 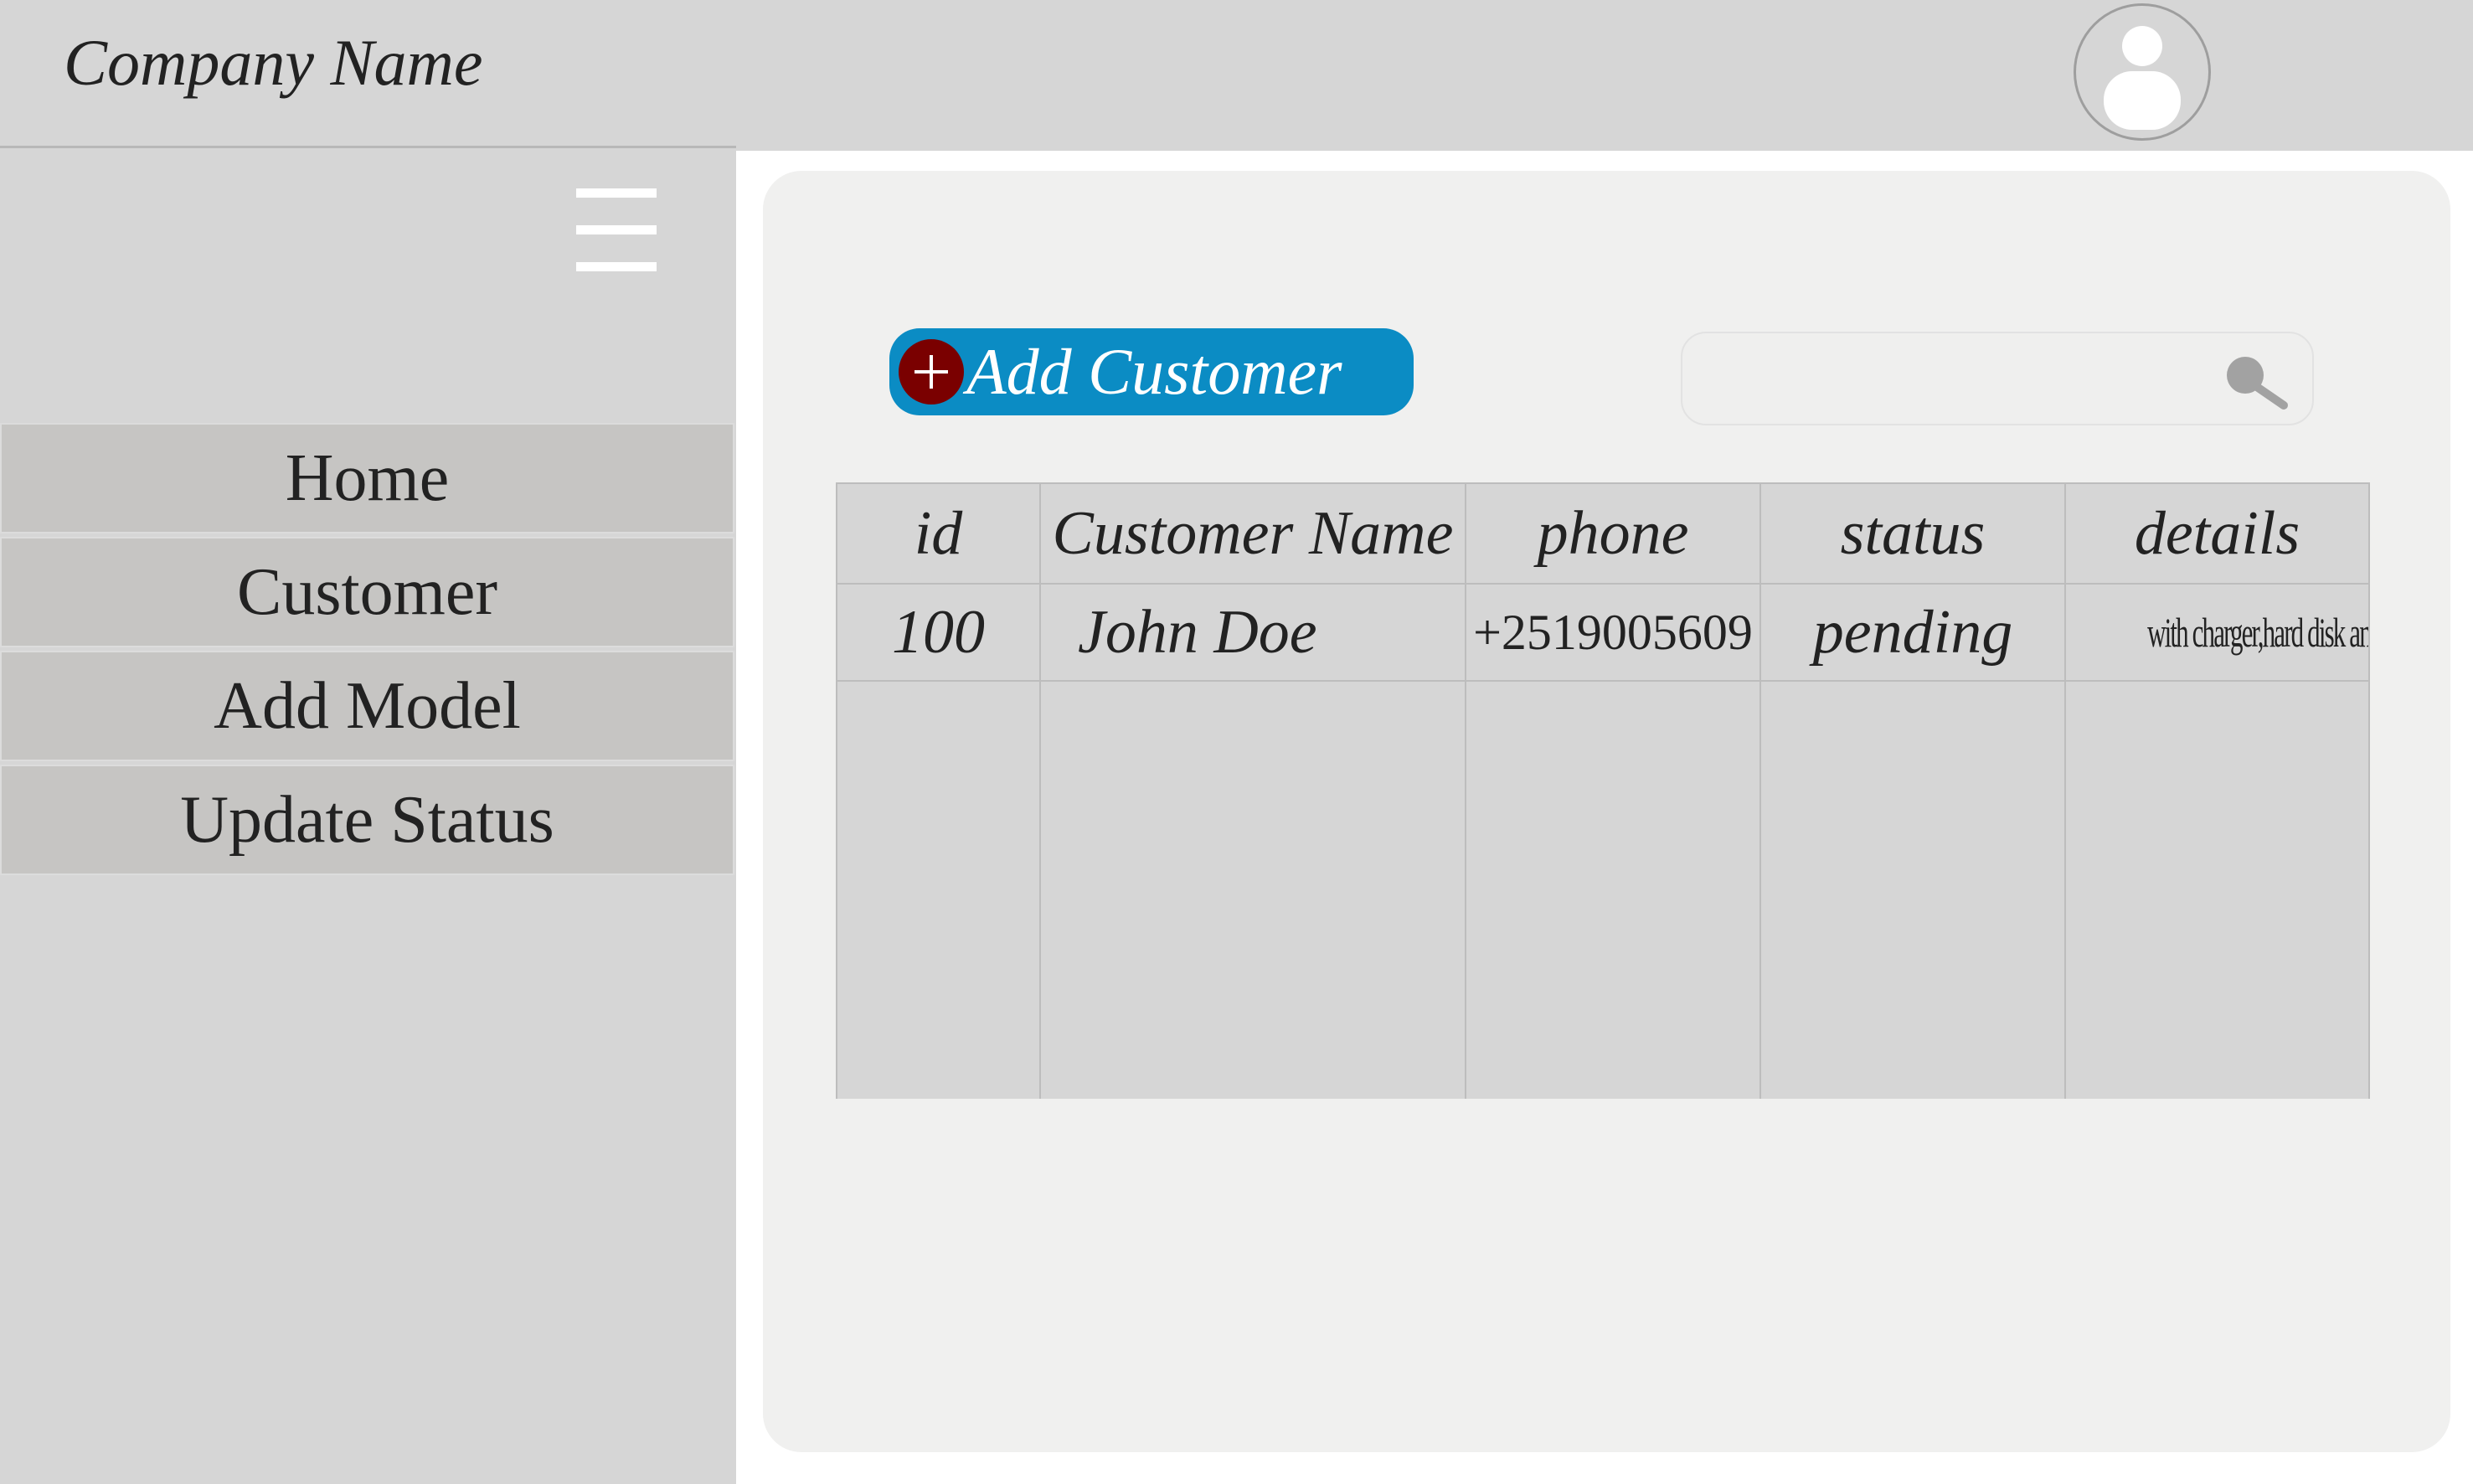 What do you see at coordinates (938, 533) in the screenshot?
I see `column-header-id: id` at bounding box center [938, 533].